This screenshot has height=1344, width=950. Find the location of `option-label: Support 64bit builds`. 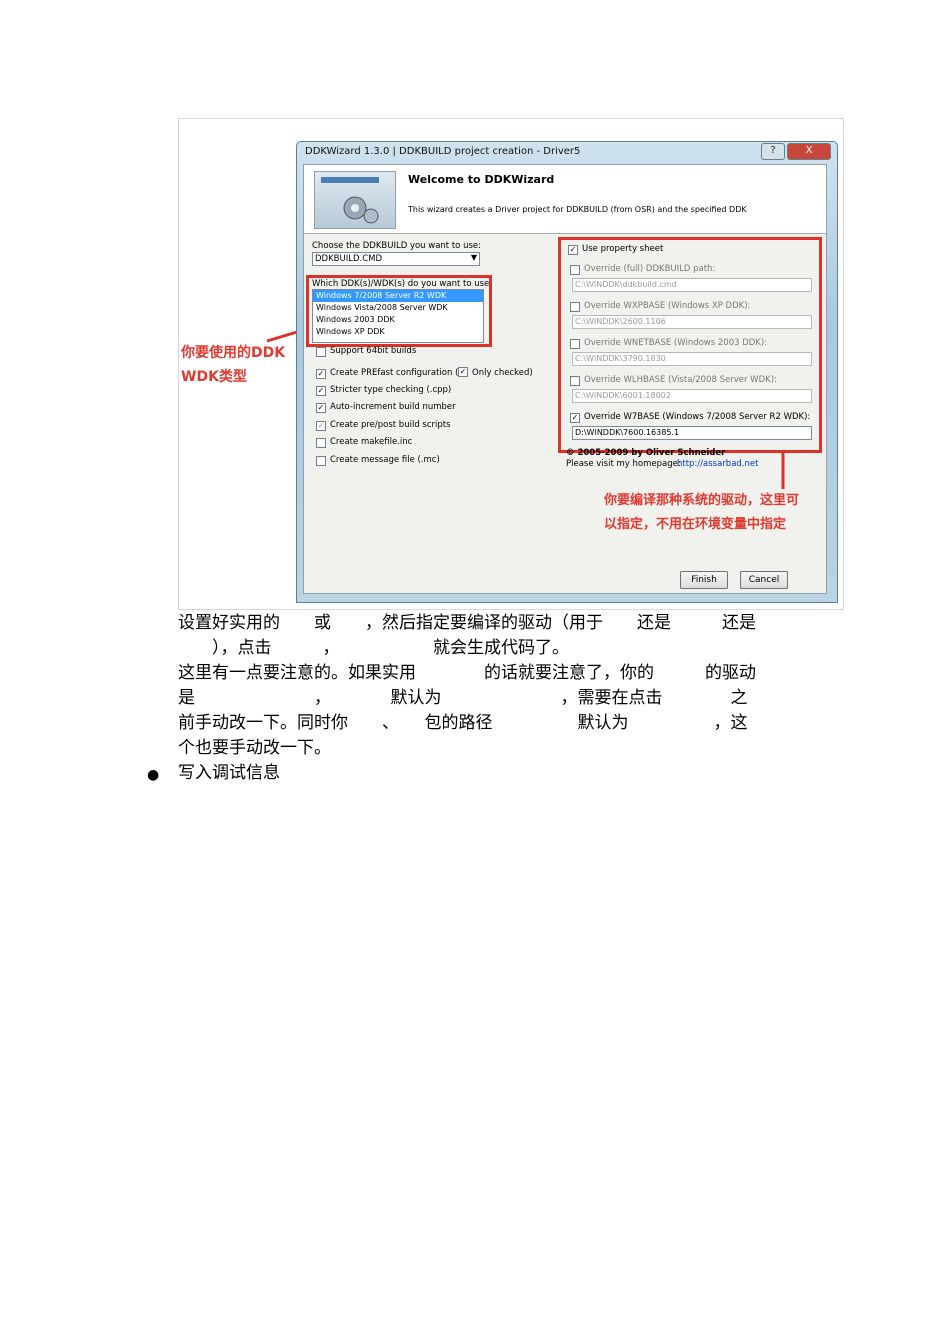

option-label: Support 64bit builds is located at coordinates (373, 351).